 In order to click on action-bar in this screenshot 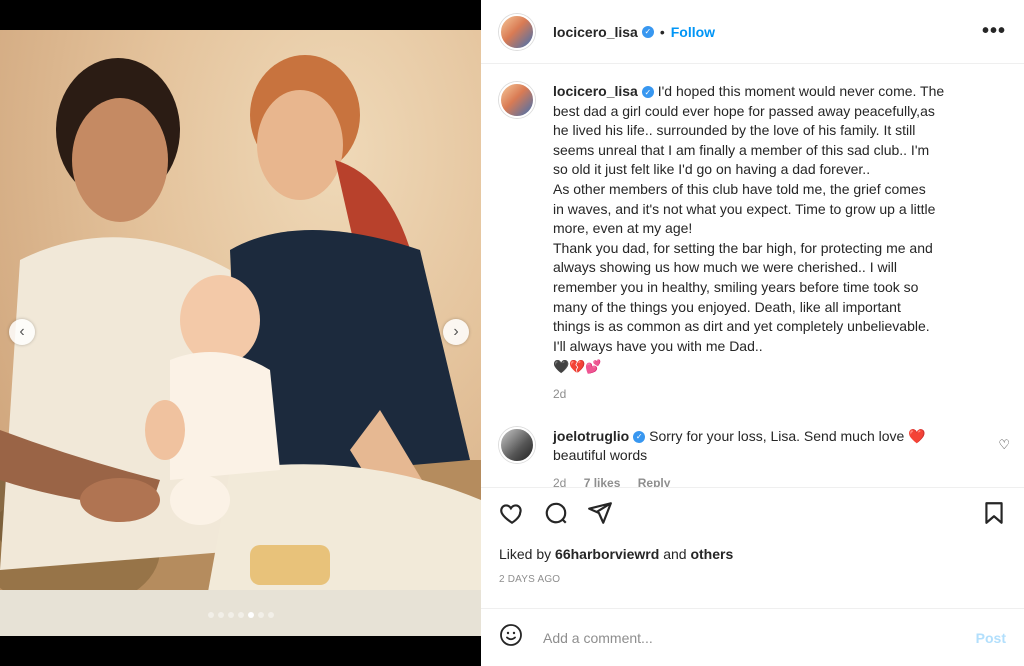, I will do `click(752, 518)`.